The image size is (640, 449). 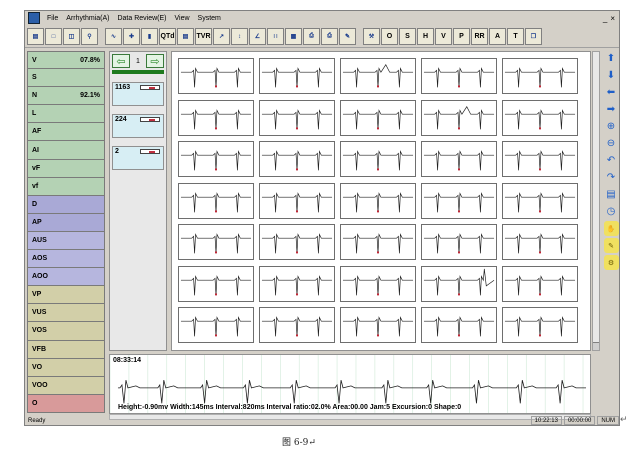 What do you see at coordinates (121, 61) in the screenshot?
I see `prev-template-button: ⇦` at bounding box center [121, 61].